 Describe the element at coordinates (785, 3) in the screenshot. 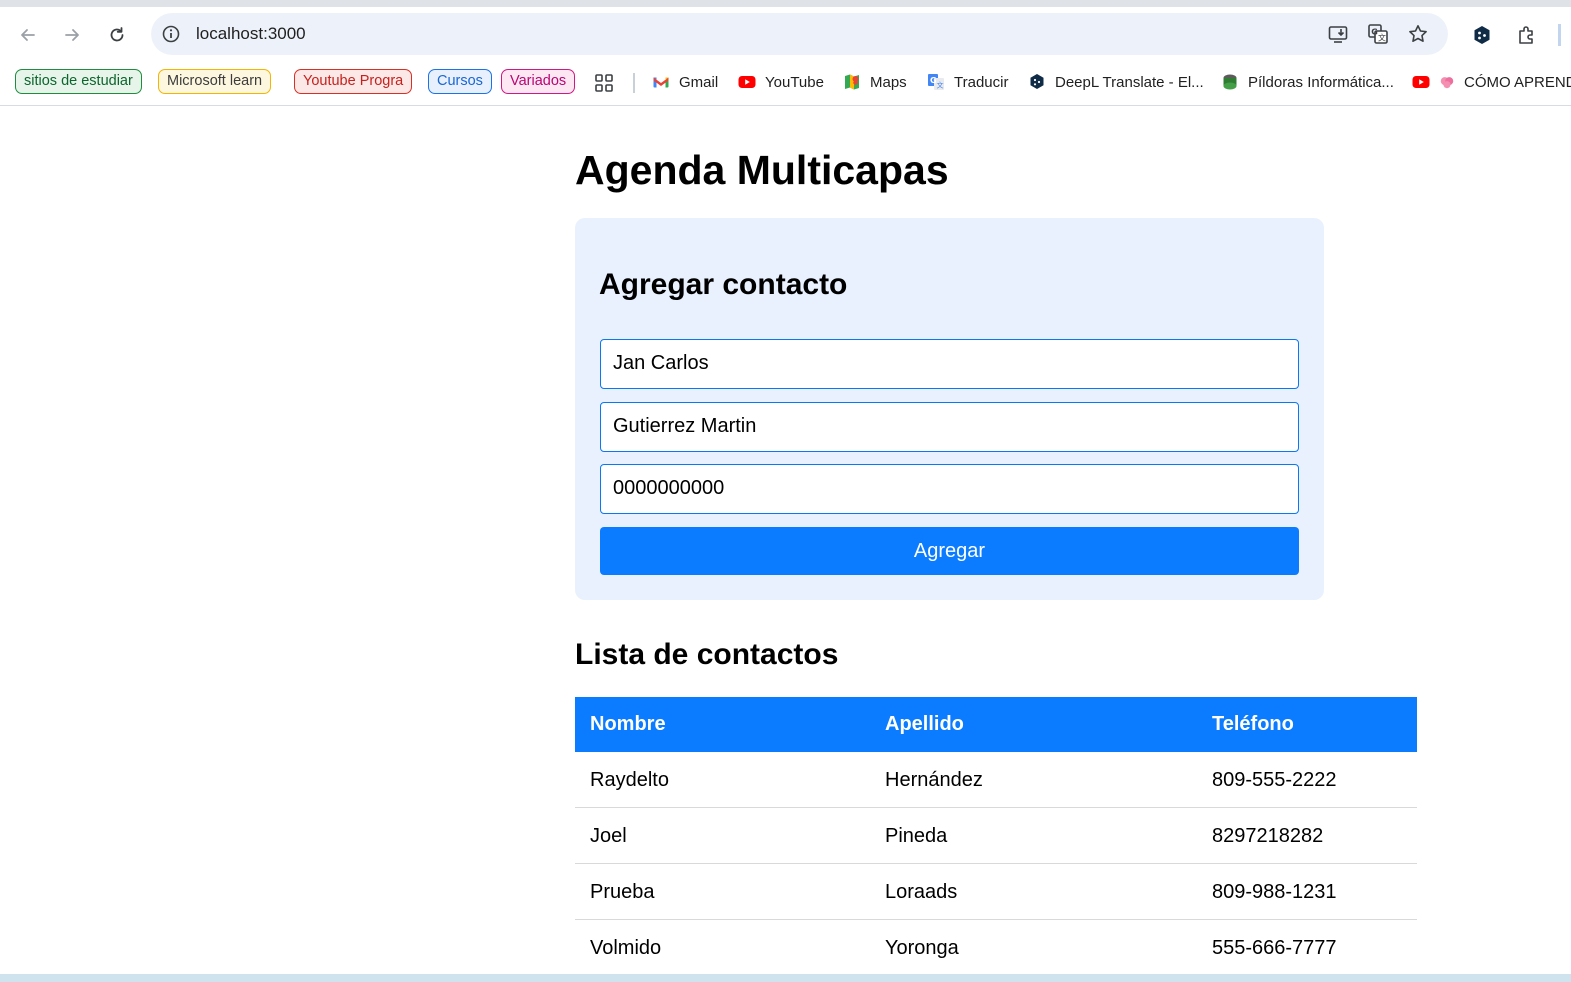

I see `window-top-strip` at that location.